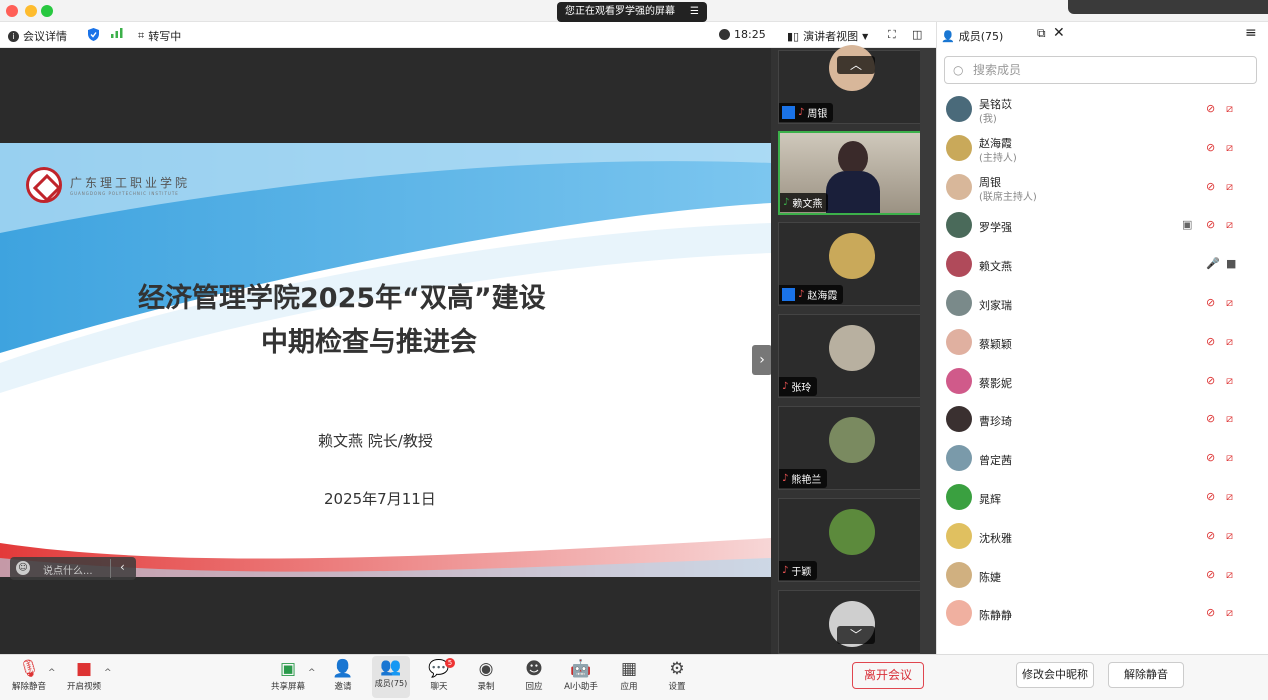 This screenshot has height=700, width=1268. What do you see at coordinates (928, 351) in the screenshot?
I see `strip-scrollbar` at bounding box center [928, 351].